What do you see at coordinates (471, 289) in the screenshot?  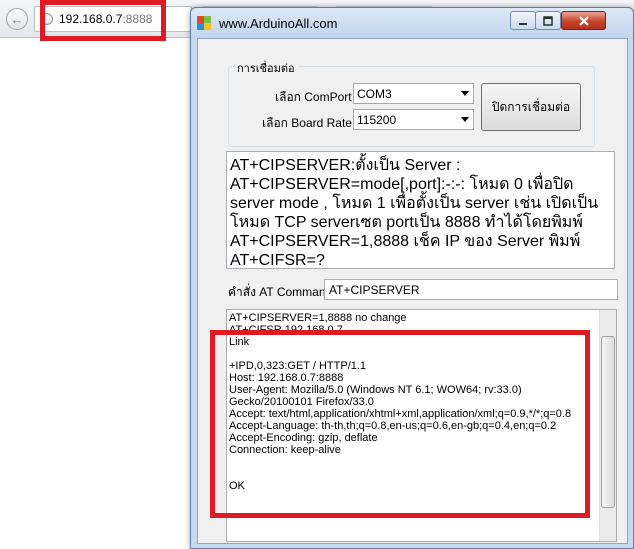 I see `at-command-input: AT+CIPSERVER` at bounding box center [471, 289].